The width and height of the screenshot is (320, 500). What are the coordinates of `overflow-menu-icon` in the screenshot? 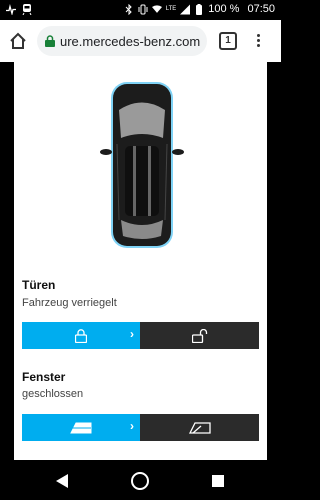 It's located at (258, 41).